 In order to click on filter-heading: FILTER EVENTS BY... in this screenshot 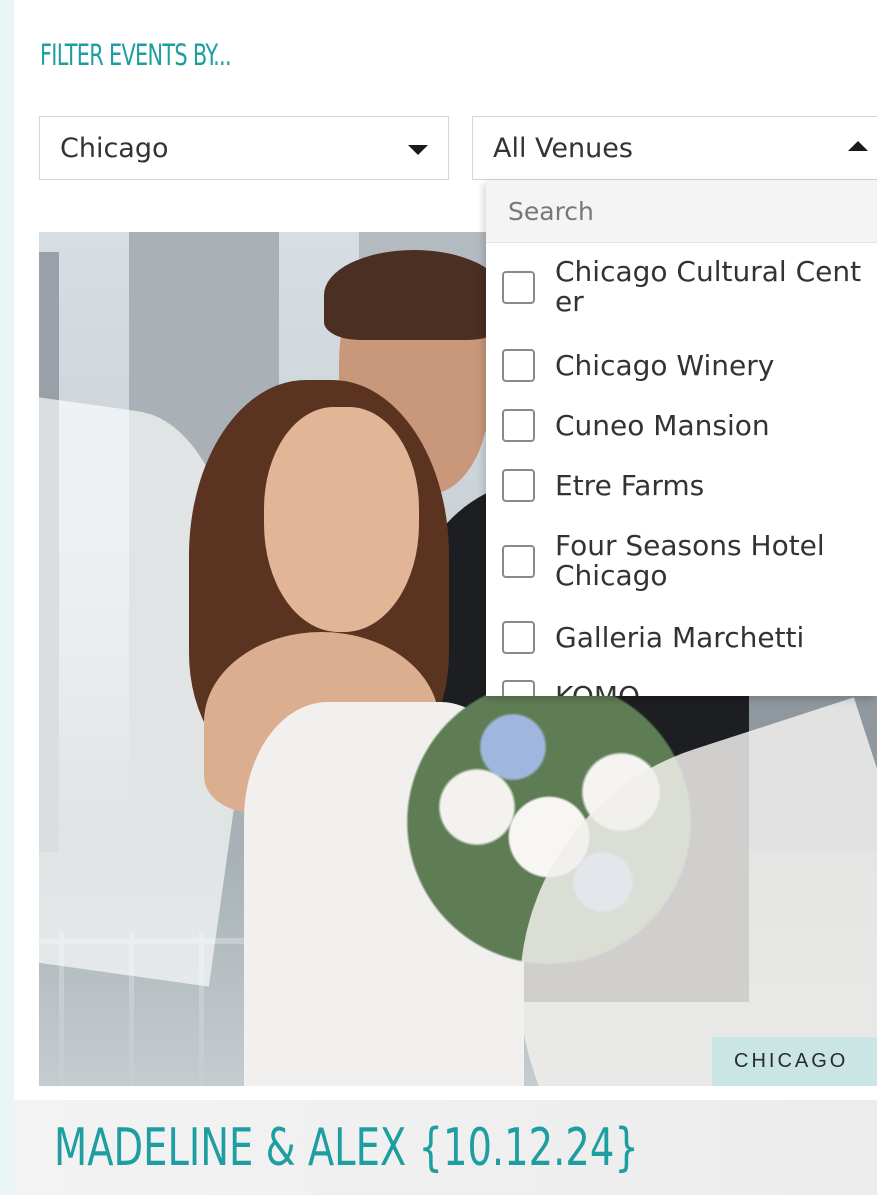, I will do `click(136, 55)`.